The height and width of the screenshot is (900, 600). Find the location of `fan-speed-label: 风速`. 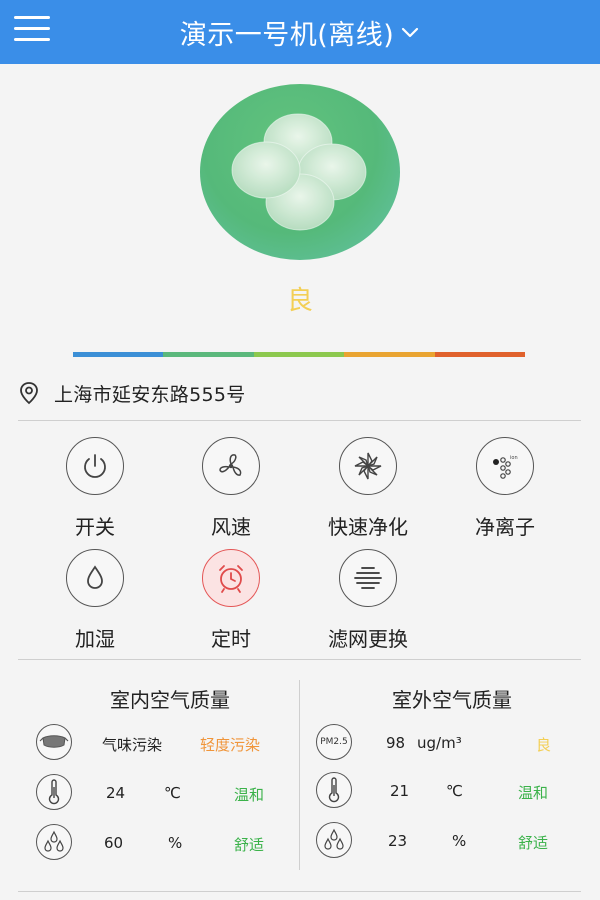

fan-speed-label: 风速 is located at coordinates (231, 527).